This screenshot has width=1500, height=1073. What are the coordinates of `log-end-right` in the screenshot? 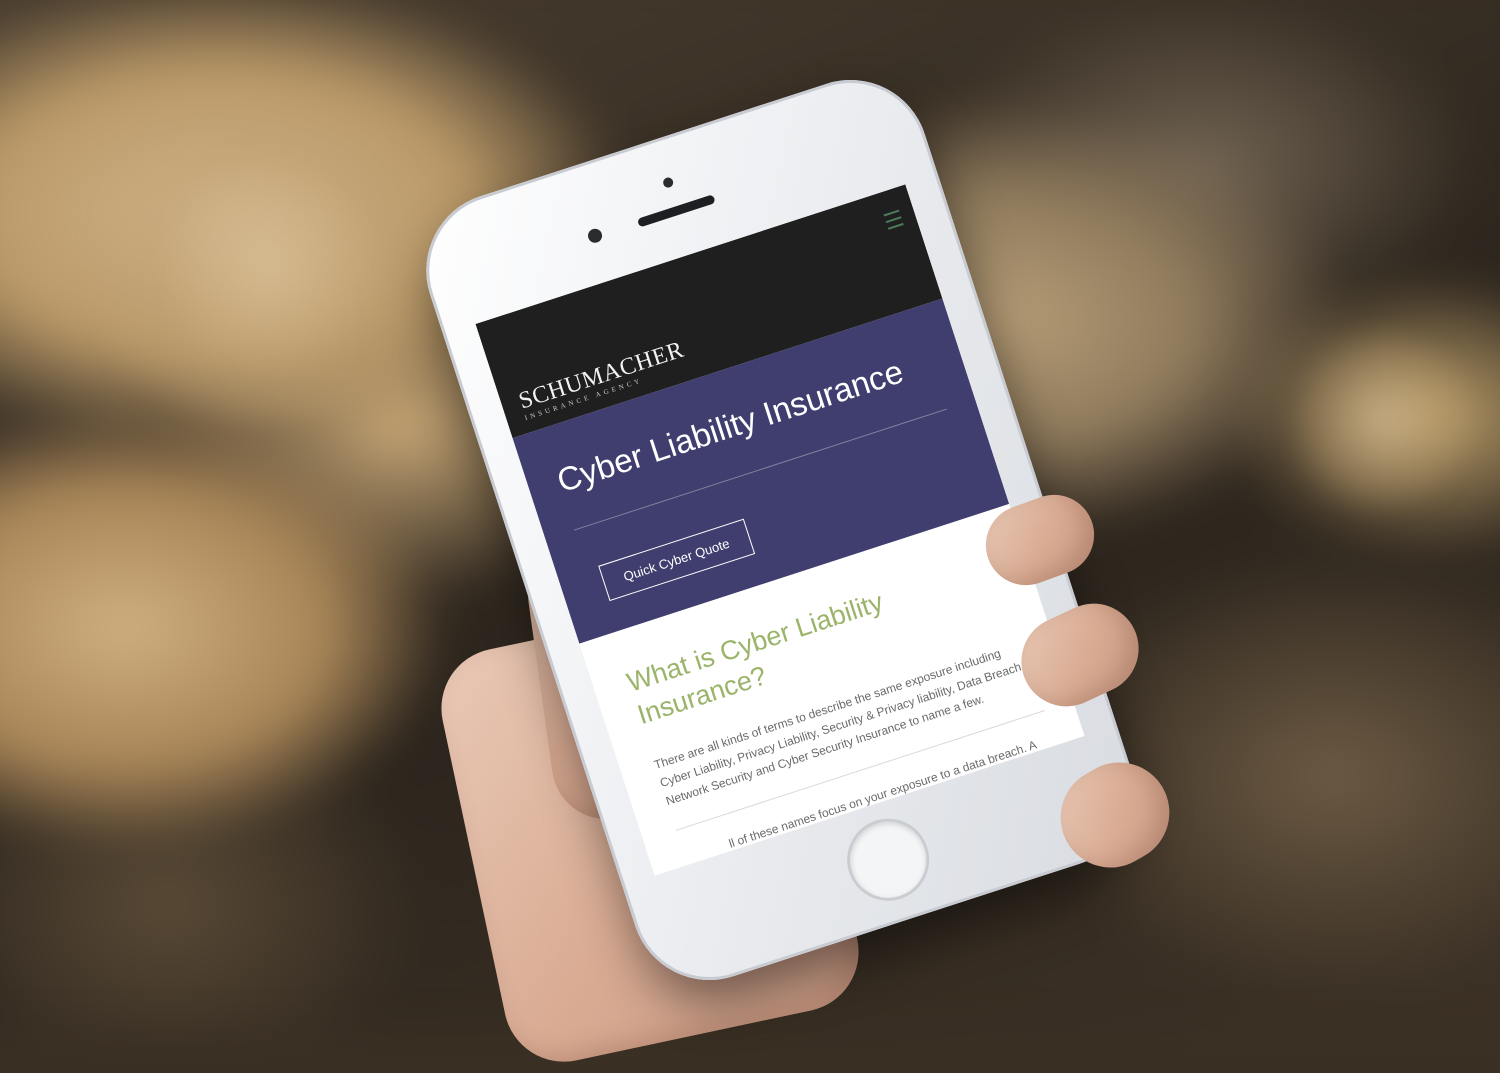 It's located at (1380, 420).